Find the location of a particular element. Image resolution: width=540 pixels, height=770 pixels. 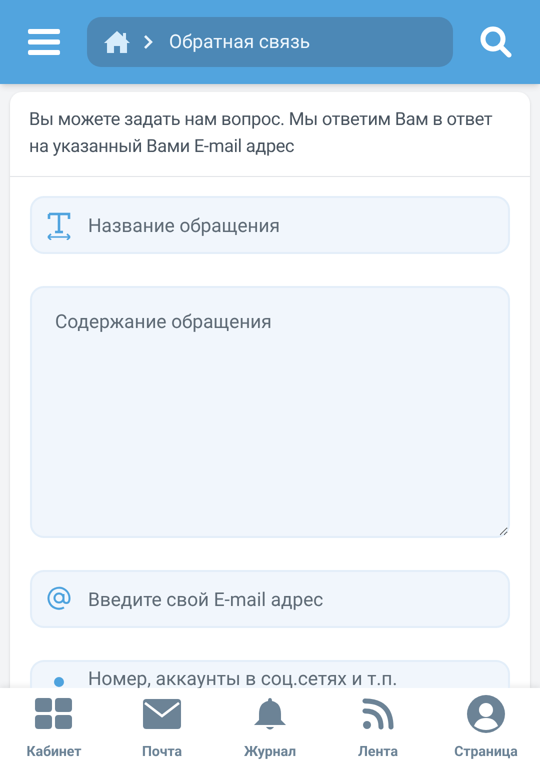

email-field: Введите свой E-mail адрес is located at coordinates (270, 599).